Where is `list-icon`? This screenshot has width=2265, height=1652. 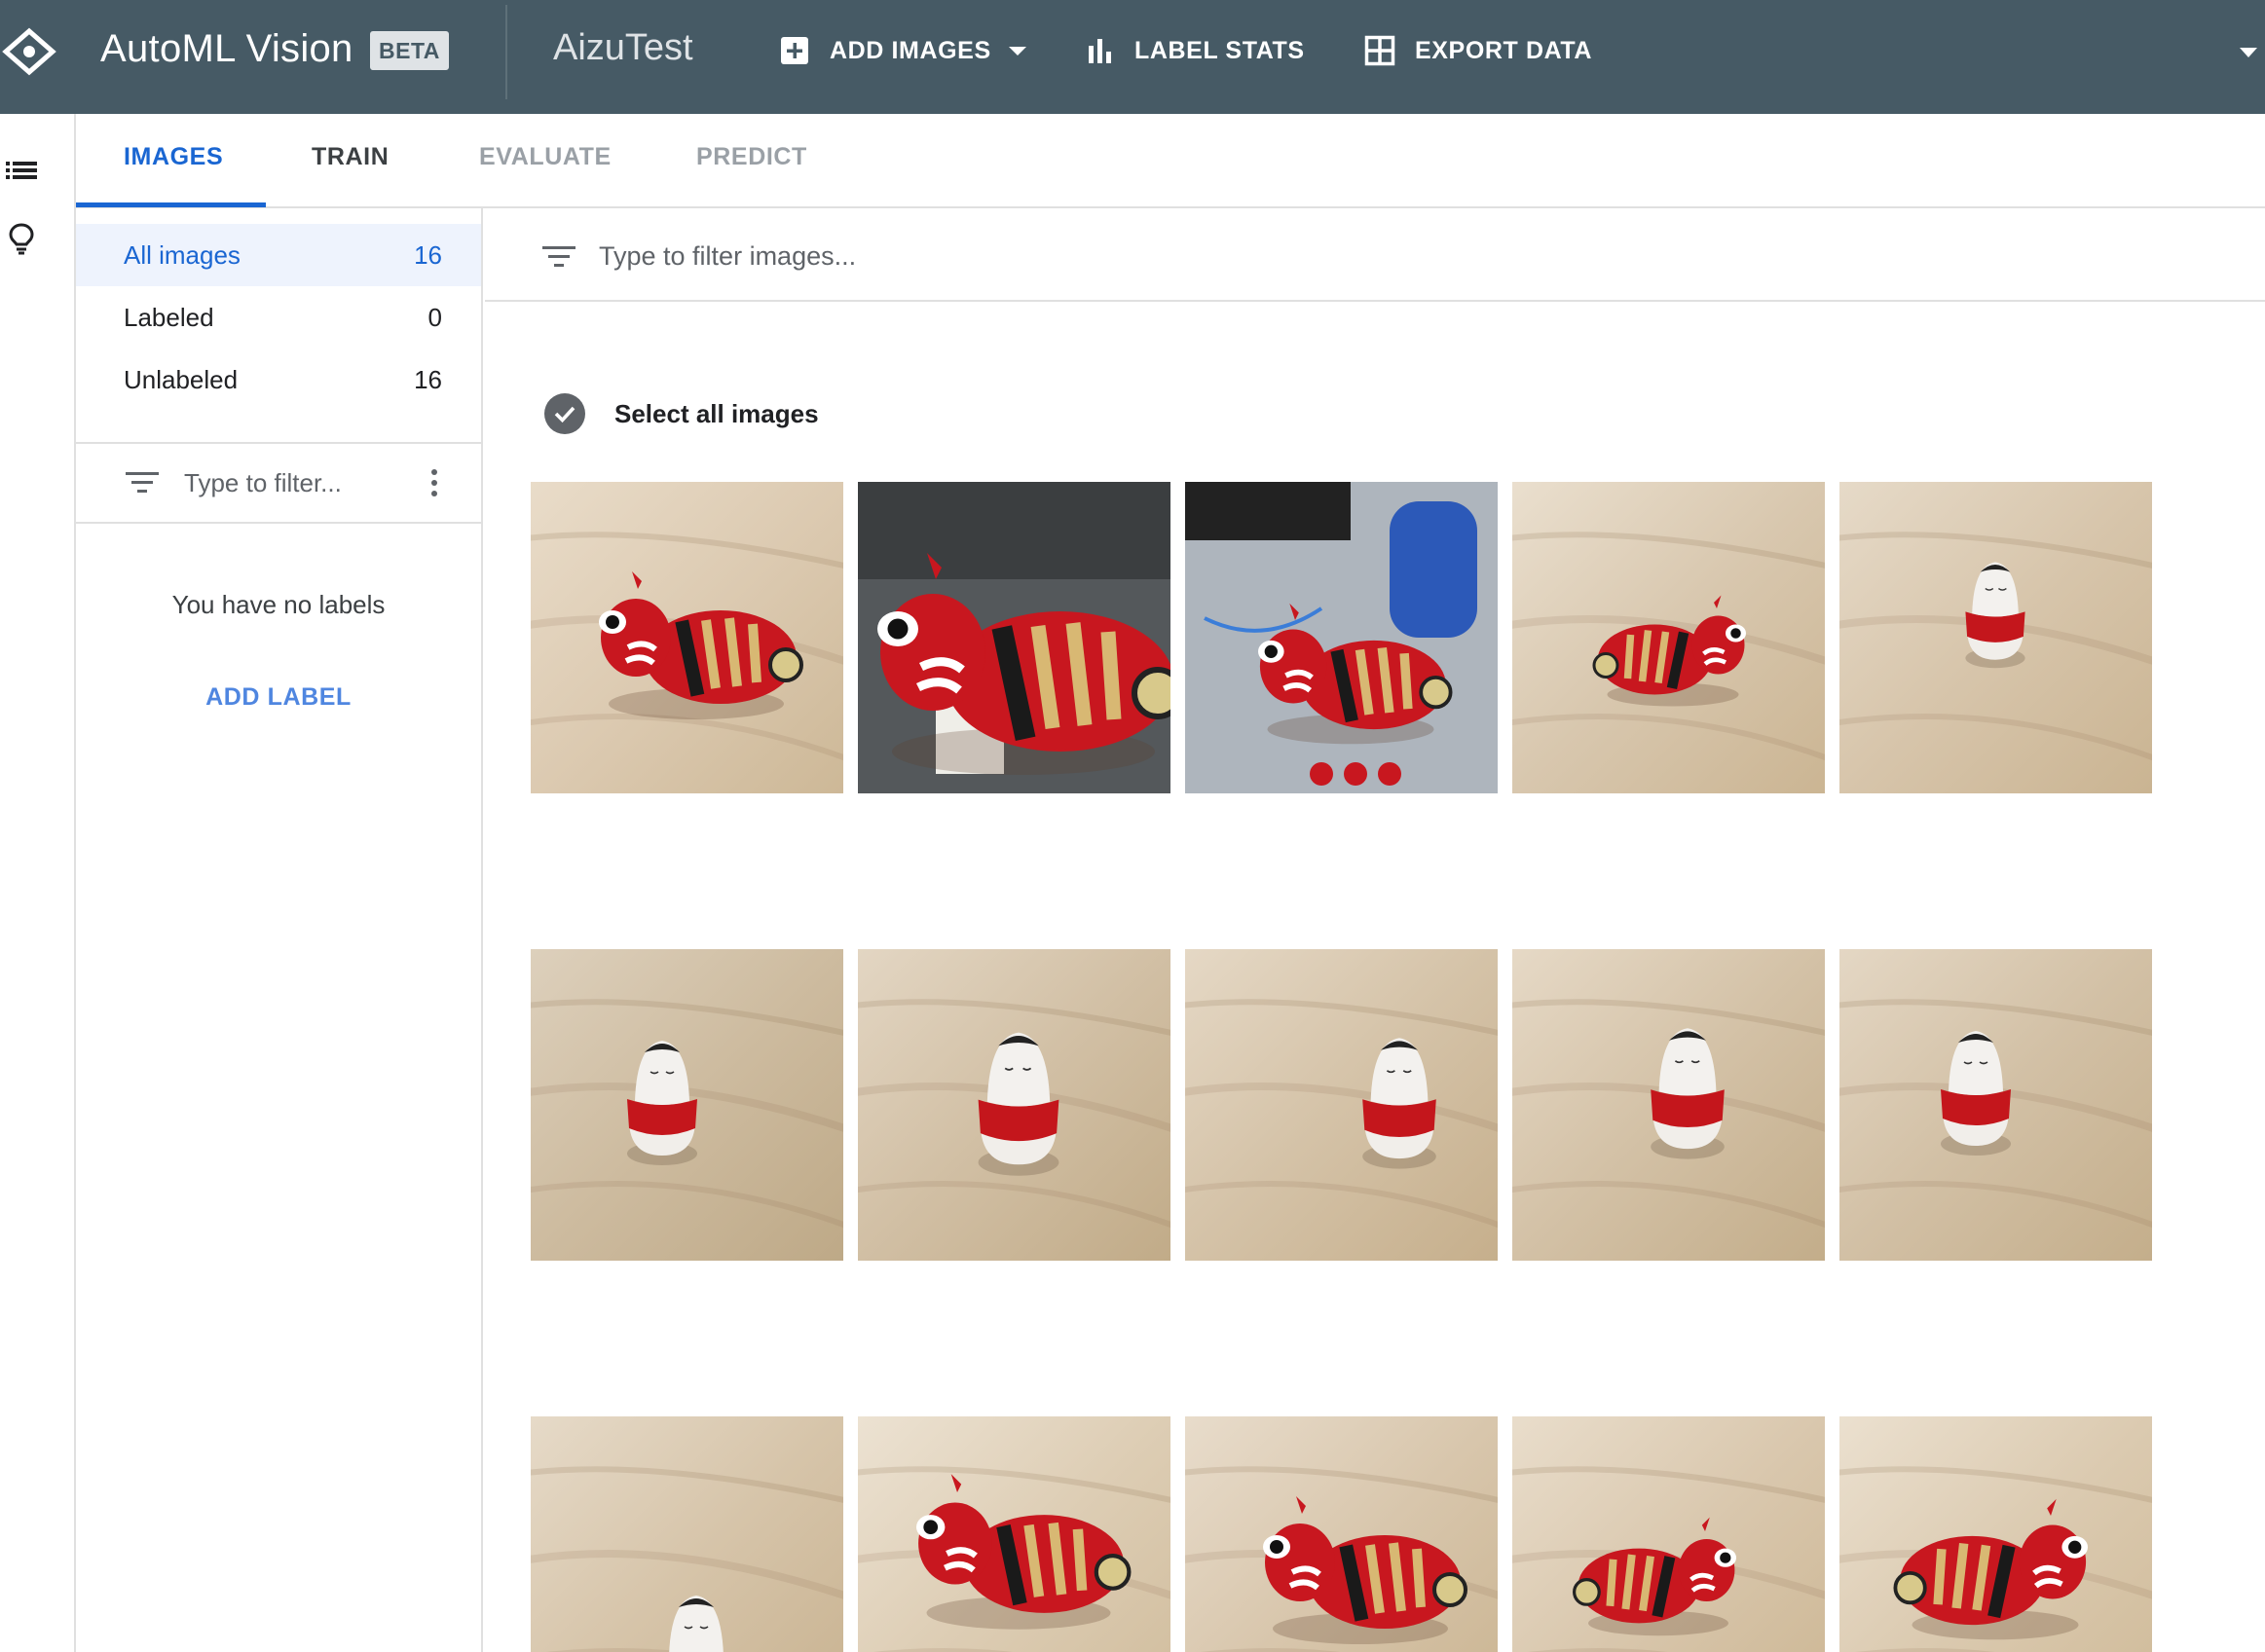 list-icon is located at coordinates (21, 170).